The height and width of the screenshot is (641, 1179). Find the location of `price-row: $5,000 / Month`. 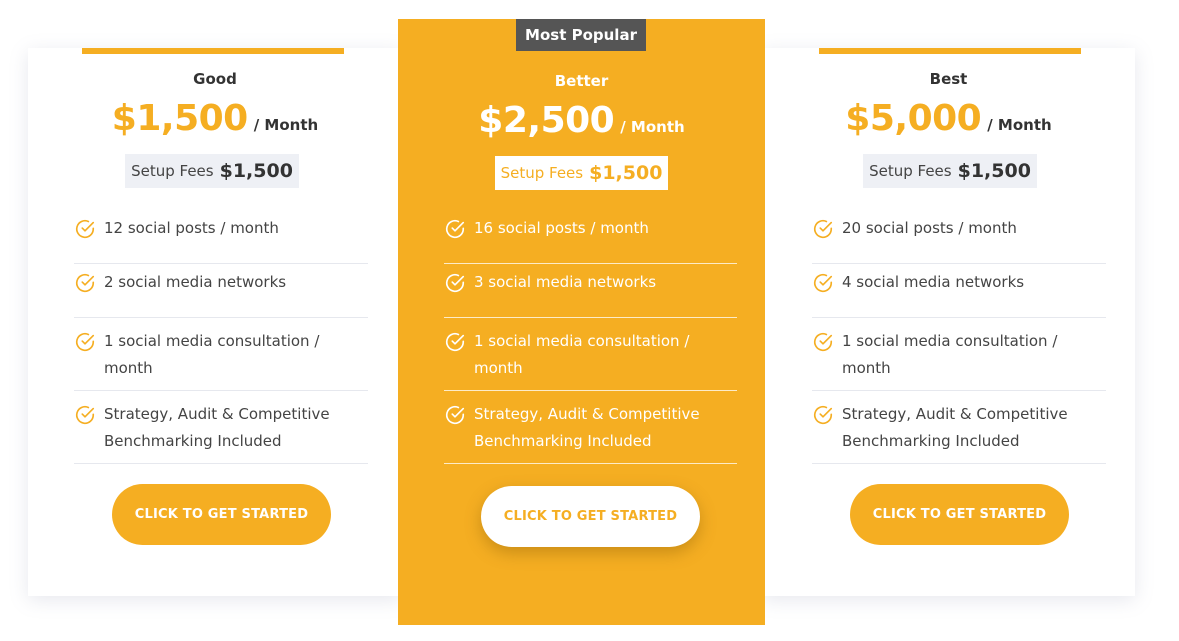

price-row: $5,000 / Month is located at coordinates (948, 118).